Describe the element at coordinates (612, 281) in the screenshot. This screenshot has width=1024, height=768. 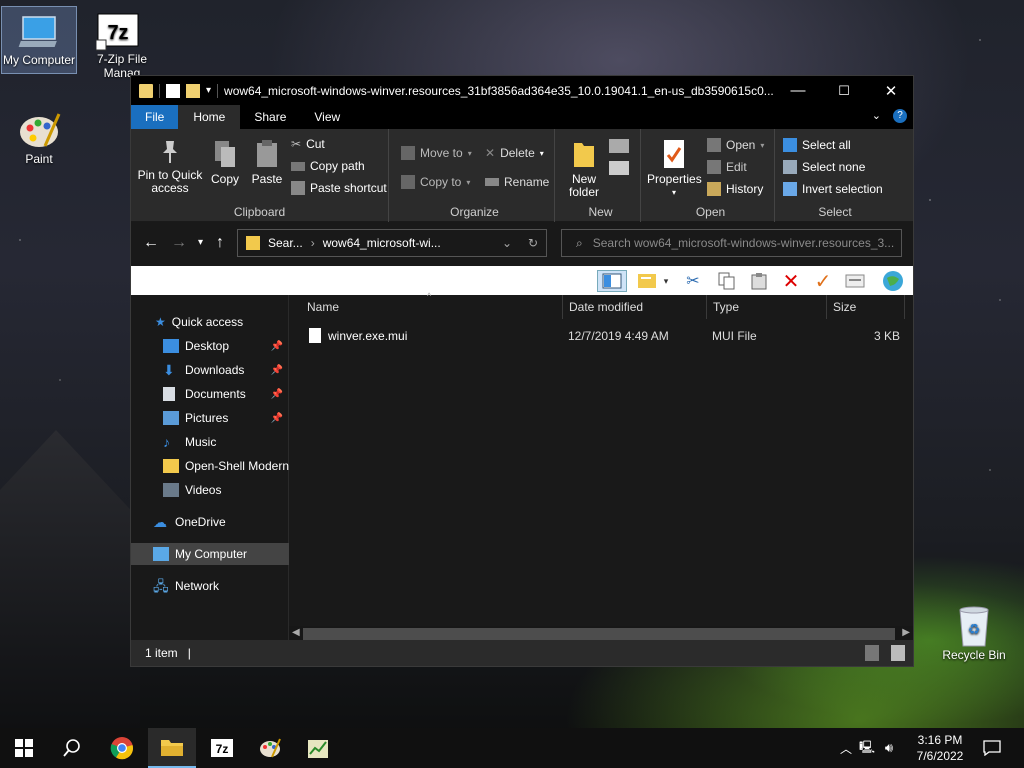
I see `preview-pane-icon` at that location.